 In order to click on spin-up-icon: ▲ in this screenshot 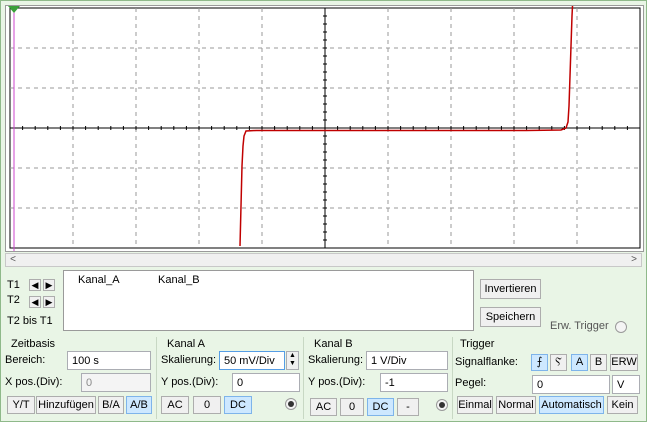, I will do `click(292, 356)`.